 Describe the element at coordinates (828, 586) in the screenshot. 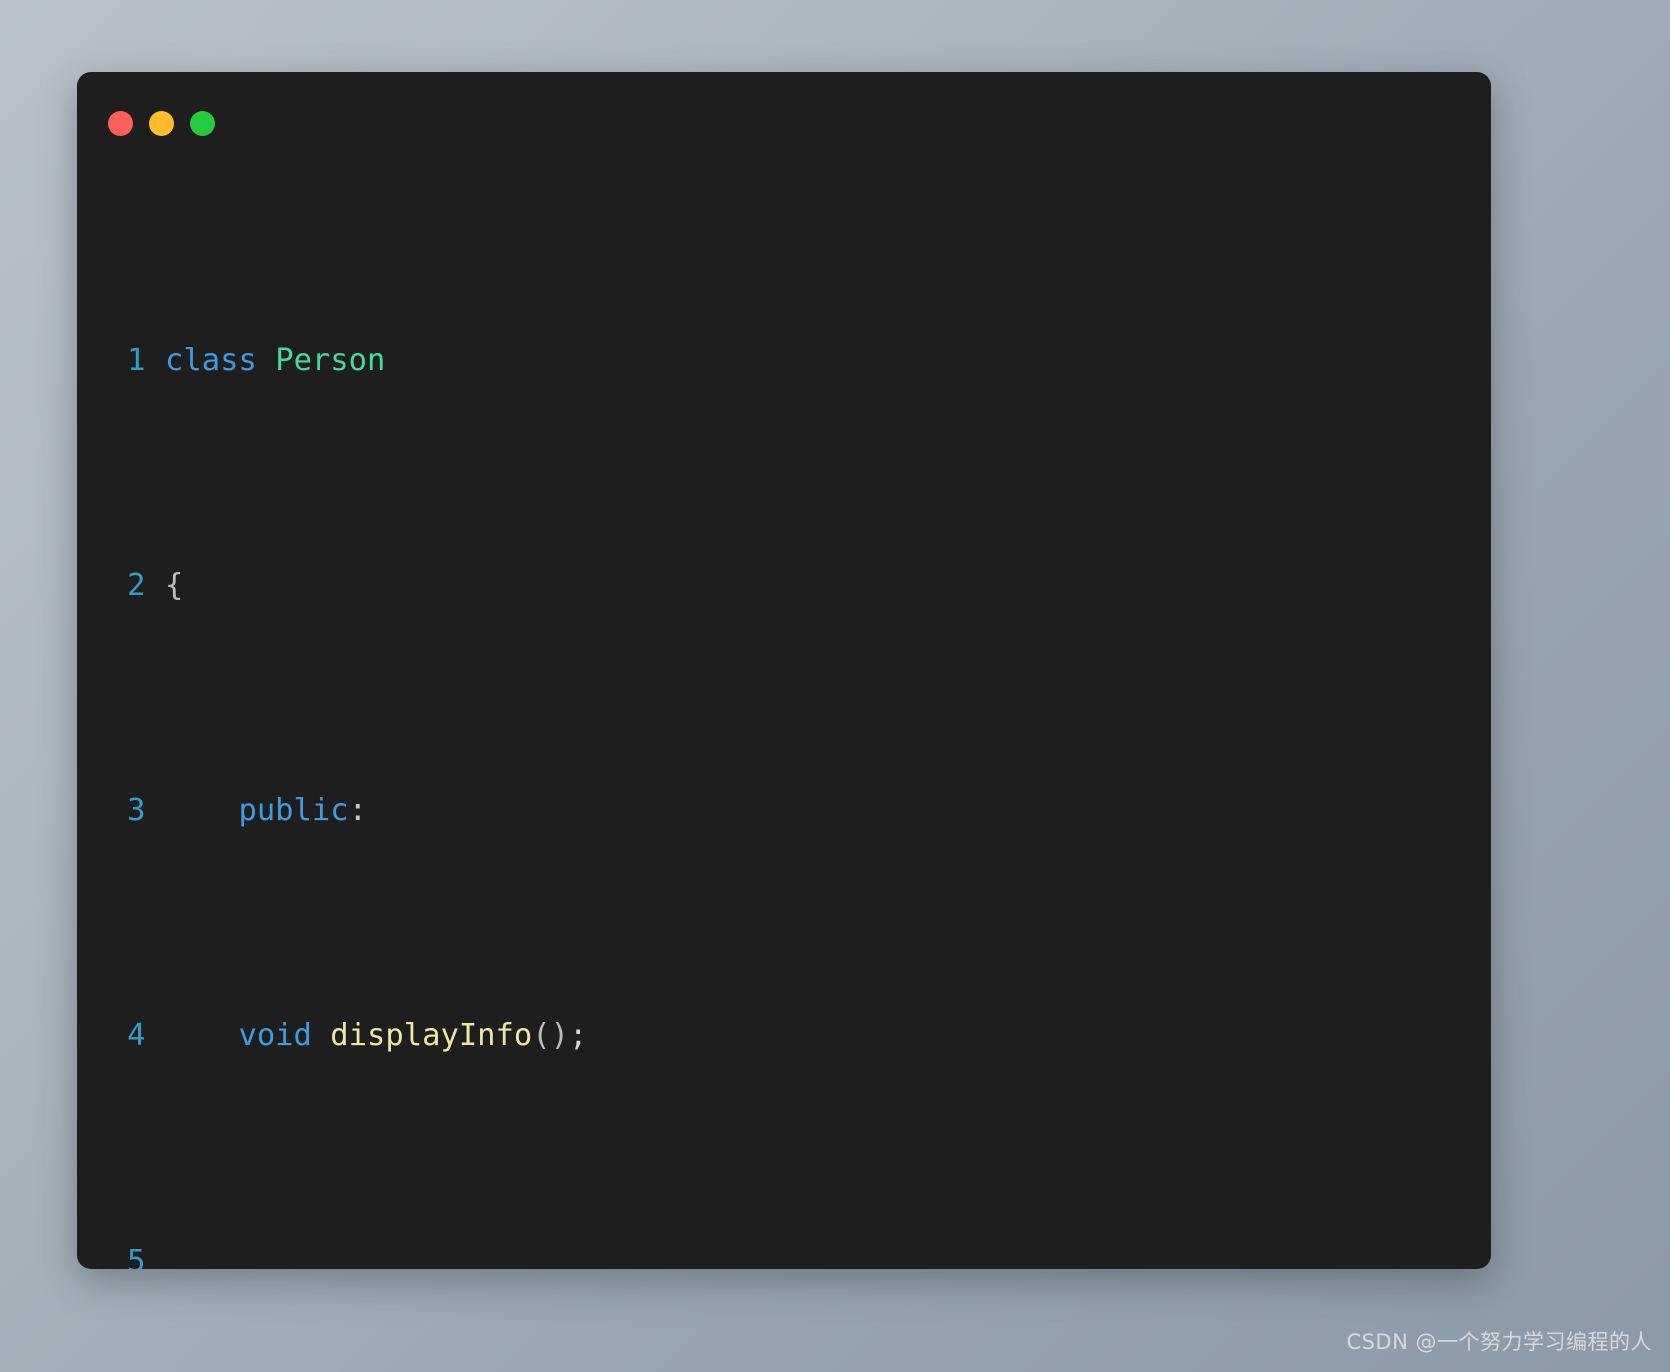

I see `line-content: {` at that location.